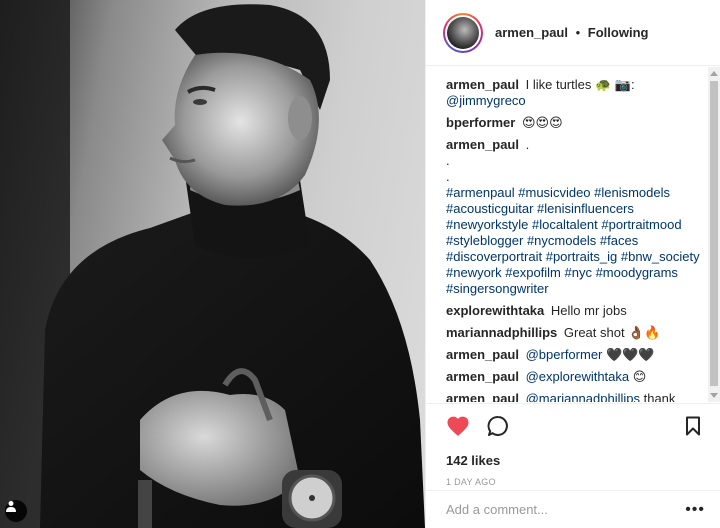 This screenshot has height=528, width=720. Describe the element at coordinates (527, 144) in the screenshot. I see `comment-text: .` at that location.